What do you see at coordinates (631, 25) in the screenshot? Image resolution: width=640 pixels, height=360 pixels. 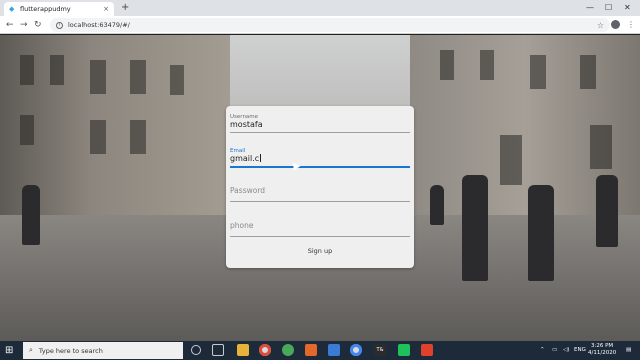 I see `menu-icon: ⋮` at bounding box center [631, 25].